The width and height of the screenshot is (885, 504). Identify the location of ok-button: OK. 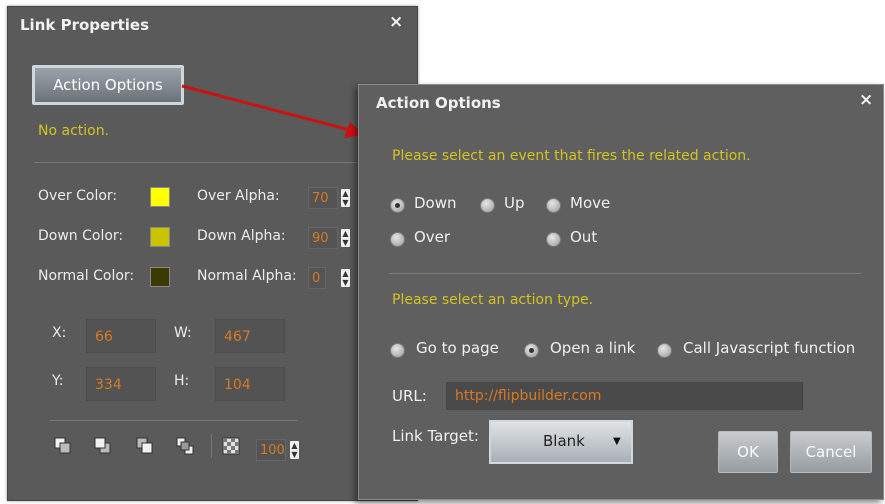
(748, 452).